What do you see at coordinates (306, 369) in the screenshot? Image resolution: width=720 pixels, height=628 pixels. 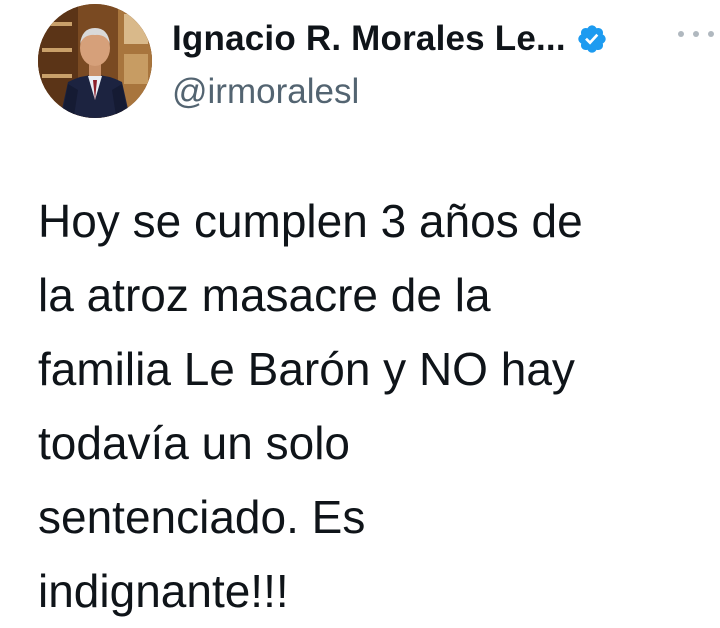 I see `tweet-text-line: familia Le Barón y NO hay` at bounding box center [306, 369].